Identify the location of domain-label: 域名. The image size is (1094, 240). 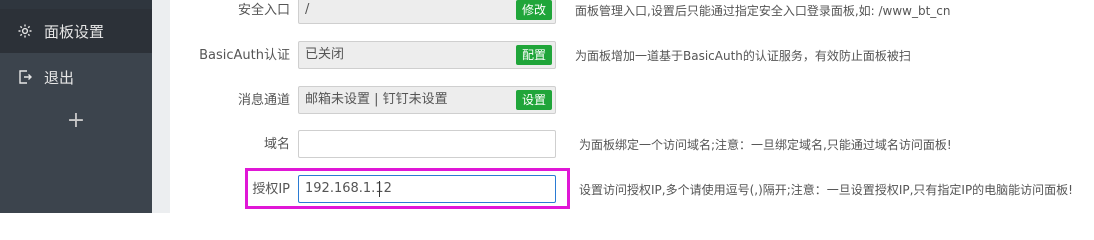
(276, 144).